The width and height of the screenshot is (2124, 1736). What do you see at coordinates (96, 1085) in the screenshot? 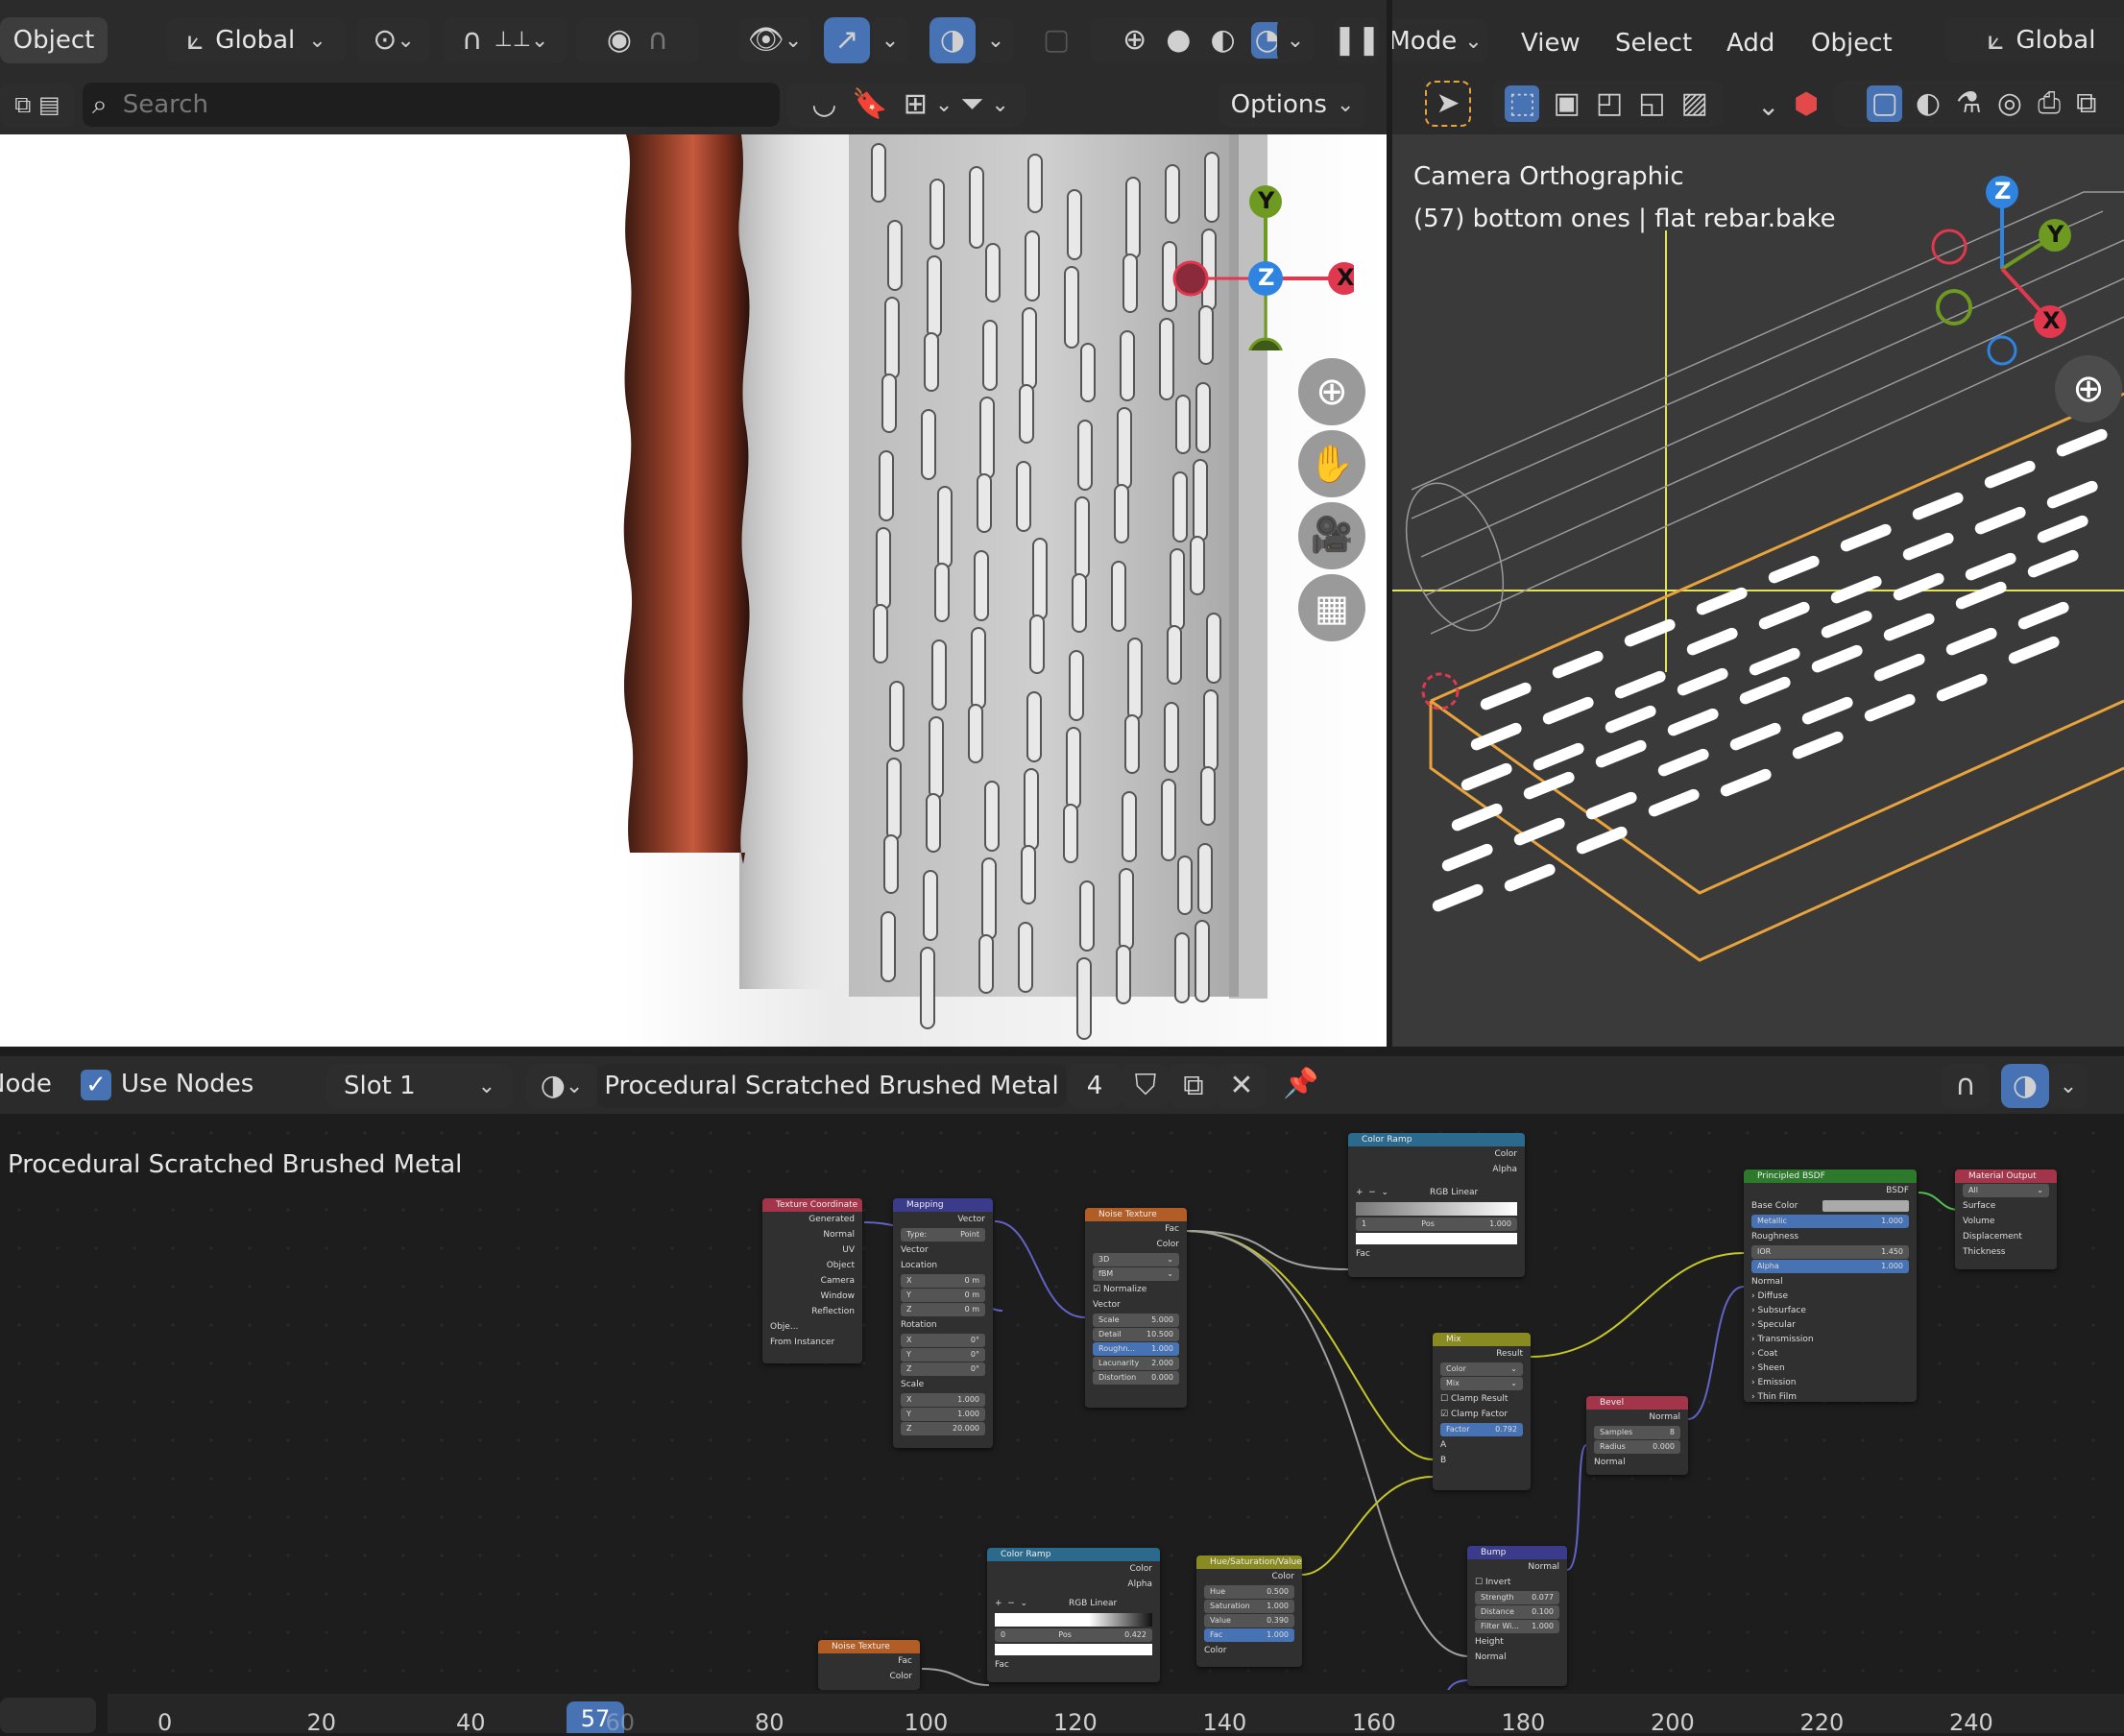
I see `use-nodes-checkbox: ✓` at bounding box center [96, 1085].